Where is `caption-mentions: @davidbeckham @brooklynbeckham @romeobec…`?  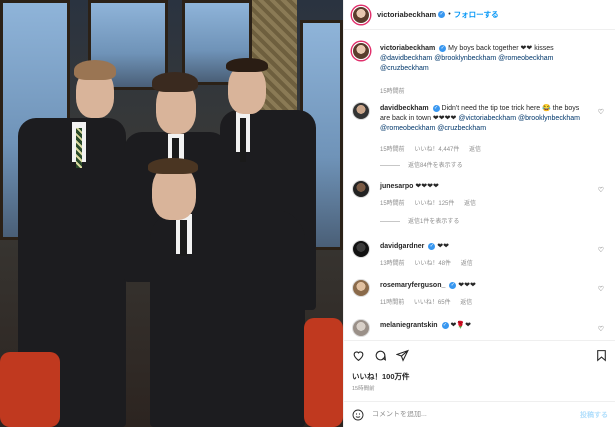 caption-mentions: @davidbeckham @brooklynbeckham @romeobec… is located at coordinates (466, 63).